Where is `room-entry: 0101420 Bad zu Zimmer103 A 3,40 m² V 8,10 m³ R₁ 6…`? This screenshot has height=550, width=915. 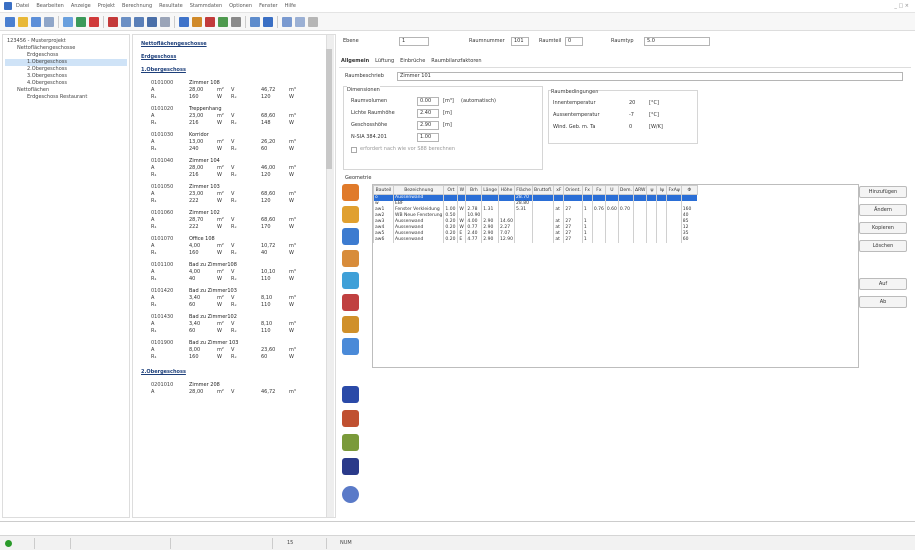 room-entry: 0101420 Bad zu Zimmer103 A 3,40 m² V 8,10 m³ R₁ 6… is located at coordinates (237, 298).